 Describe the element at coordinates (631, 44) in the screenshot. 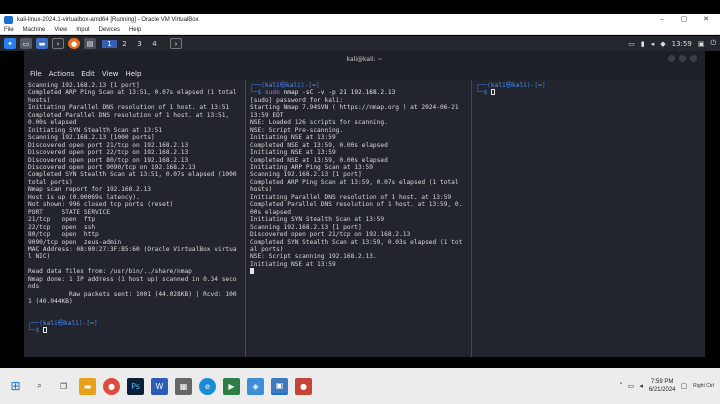

I see `screen-icon: ▭` at that location.